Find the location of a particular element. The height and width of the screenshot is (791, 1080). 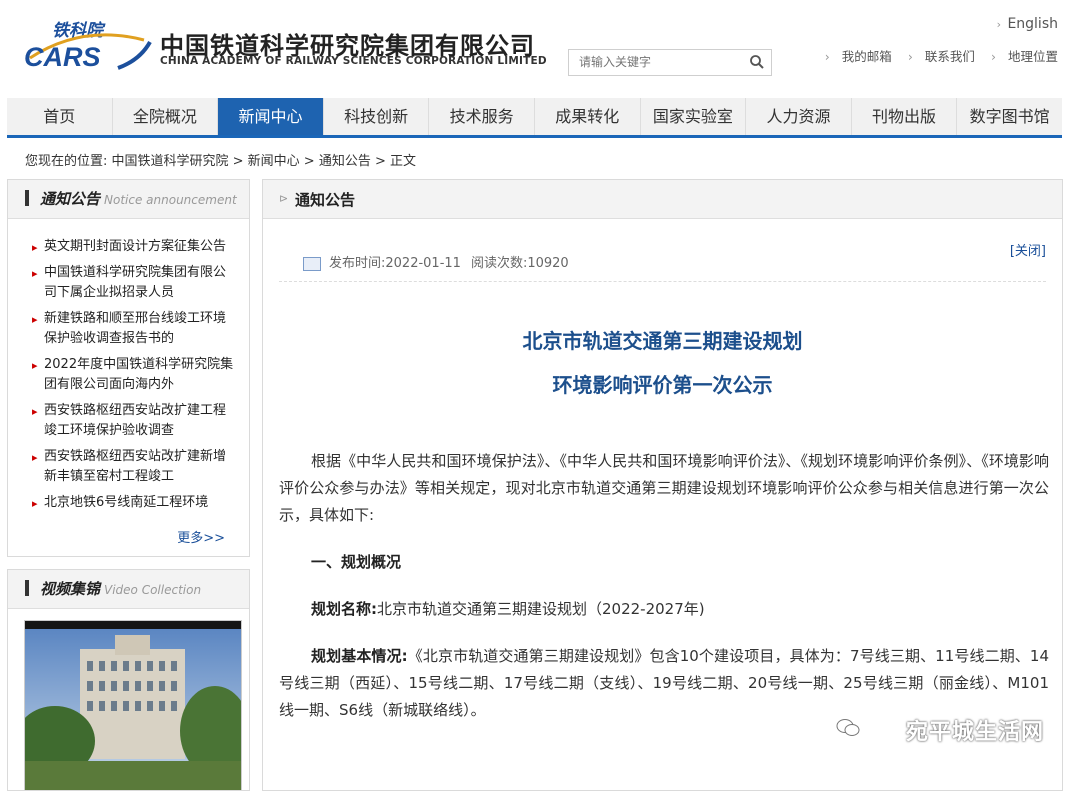

plan-name-paragraph: 规划名称:北京市轨道交通第三期建设规划（2022-2027年) is located at coordinates (664, 609).